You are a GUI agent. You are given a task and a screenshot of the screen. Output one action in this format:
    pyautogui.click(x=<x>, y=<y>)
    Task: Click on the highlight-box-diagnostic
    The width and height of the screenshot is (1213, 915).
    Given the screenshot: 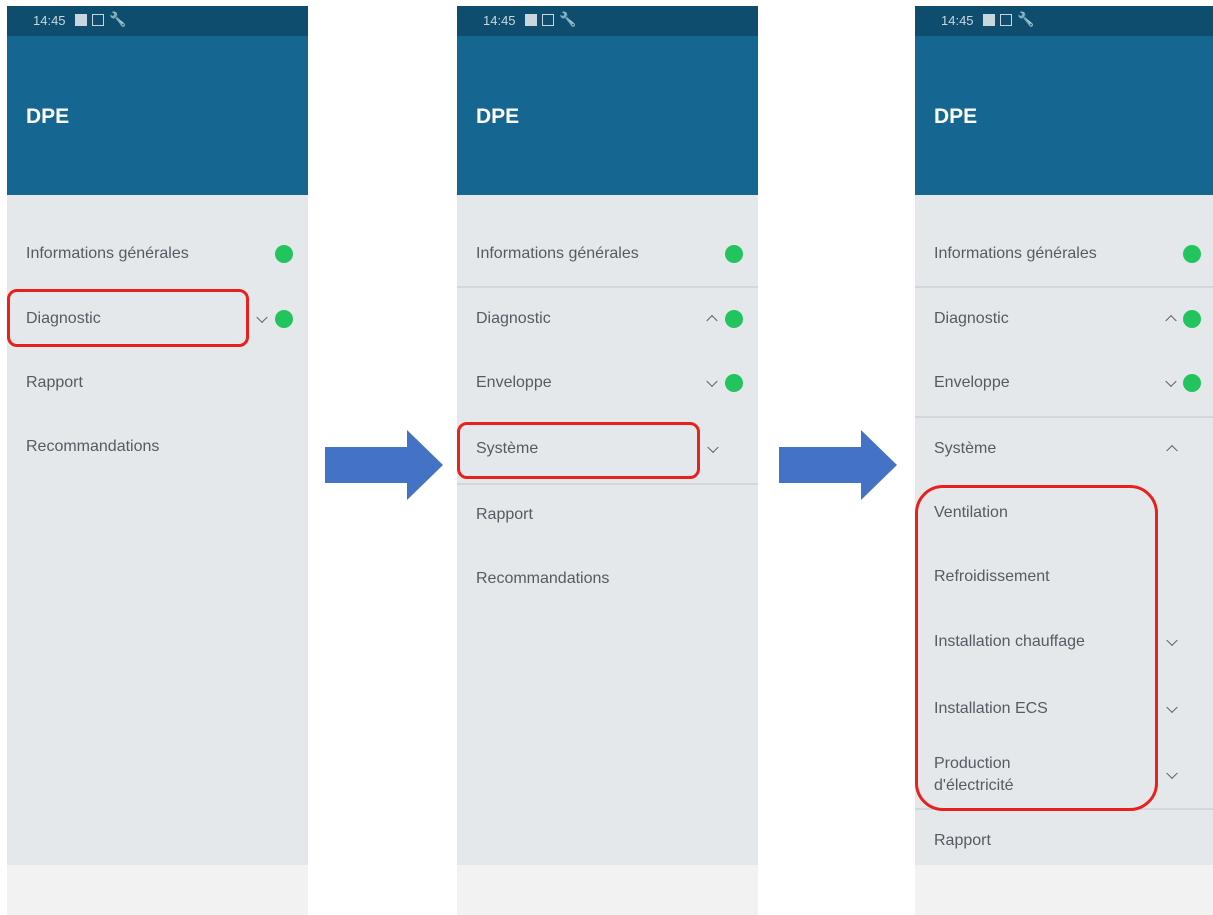 What is the action you would take?
    pyautogui.click(x=128, y=318)
    